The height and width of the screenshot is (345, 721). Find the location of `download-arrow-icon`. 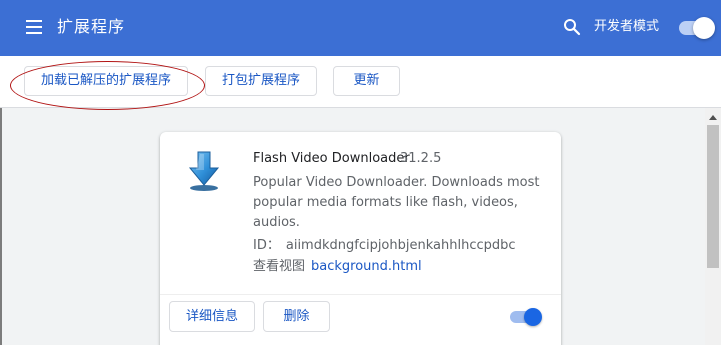

download-arrow-icon is located at coordinates (204, 171).